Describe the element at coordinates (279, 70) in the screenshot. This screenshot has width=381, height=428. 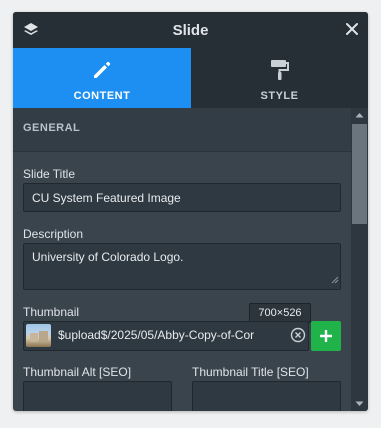
I see `paint-roller-icon` at that location.